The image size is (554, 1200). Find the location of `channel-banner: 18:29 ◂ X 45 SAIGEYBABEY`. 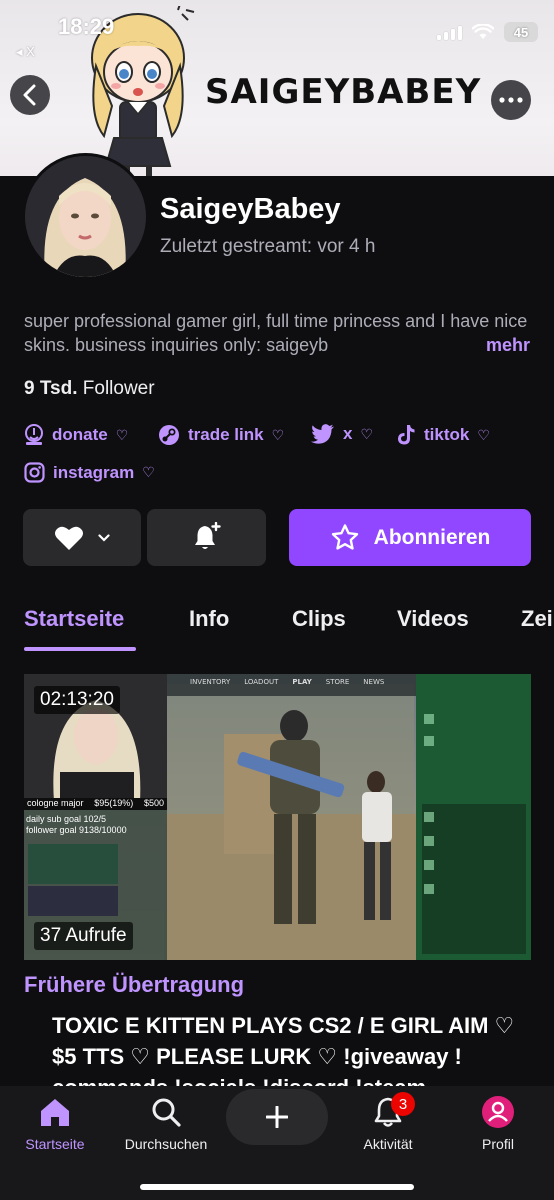

channel-banner: 18:29 ◂ X 45 SAIGEYBABEY is located at coordinates (277, 88).